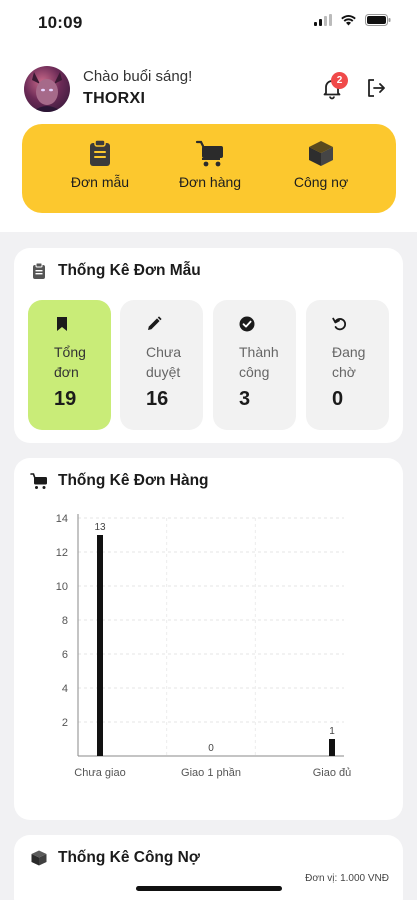 The height and width of the screenshot is (900, 417). What do you see at coordinates (65, 655) in the screenshot?
I see `y-tick-label: 6` at bounding box center [65, 655].